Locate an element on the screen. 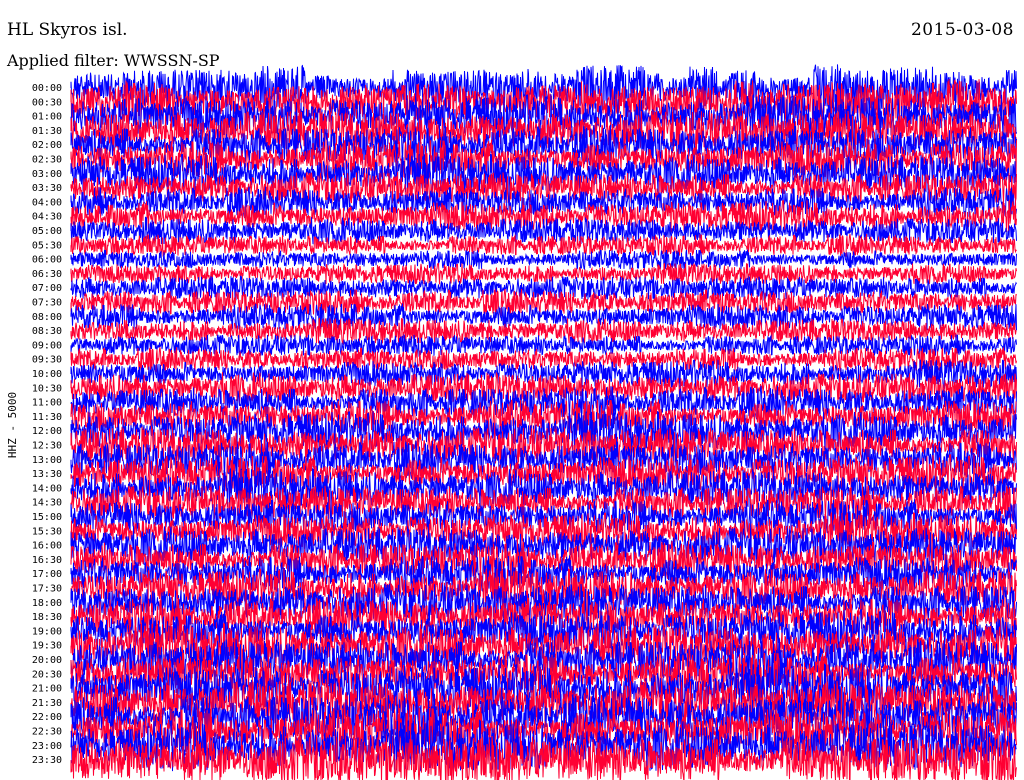 Image resolution: width=1024 pixels, height=780 pixels. trace-line is located at coordinates (543, 345).